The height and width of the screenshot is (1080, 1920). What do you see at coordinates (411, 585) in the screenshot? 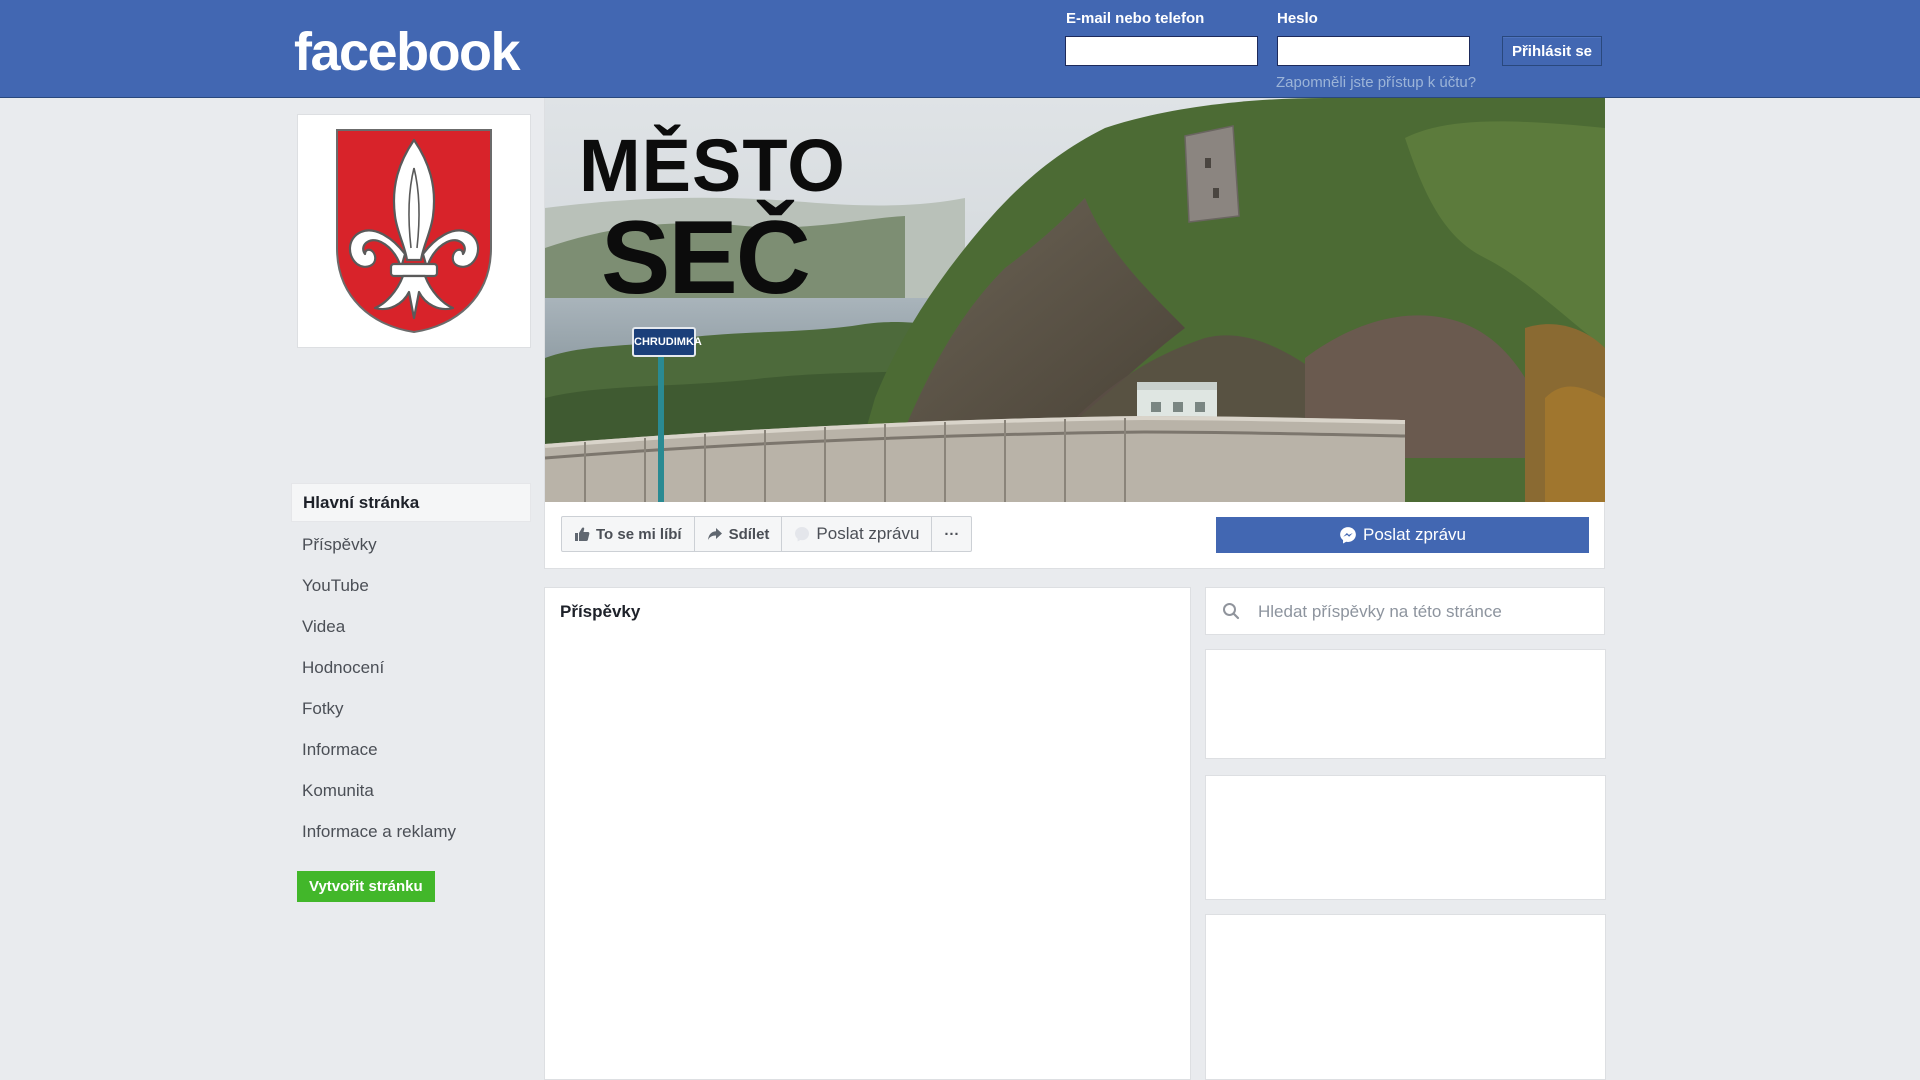
I see `sidebar-item-youtube: YouTube` at bounding box center [411, 585].